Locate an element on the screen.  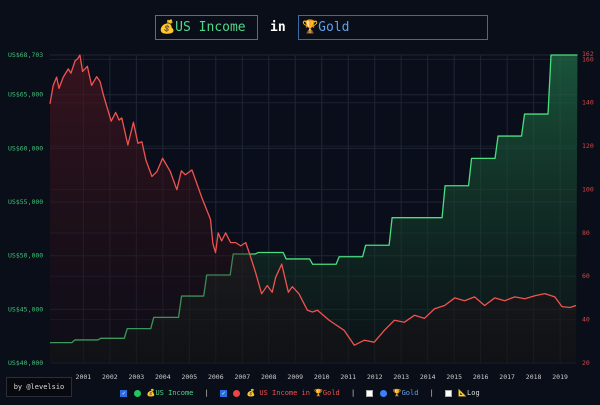
right-tick-label: 140 is located at coordinates (588, 103).